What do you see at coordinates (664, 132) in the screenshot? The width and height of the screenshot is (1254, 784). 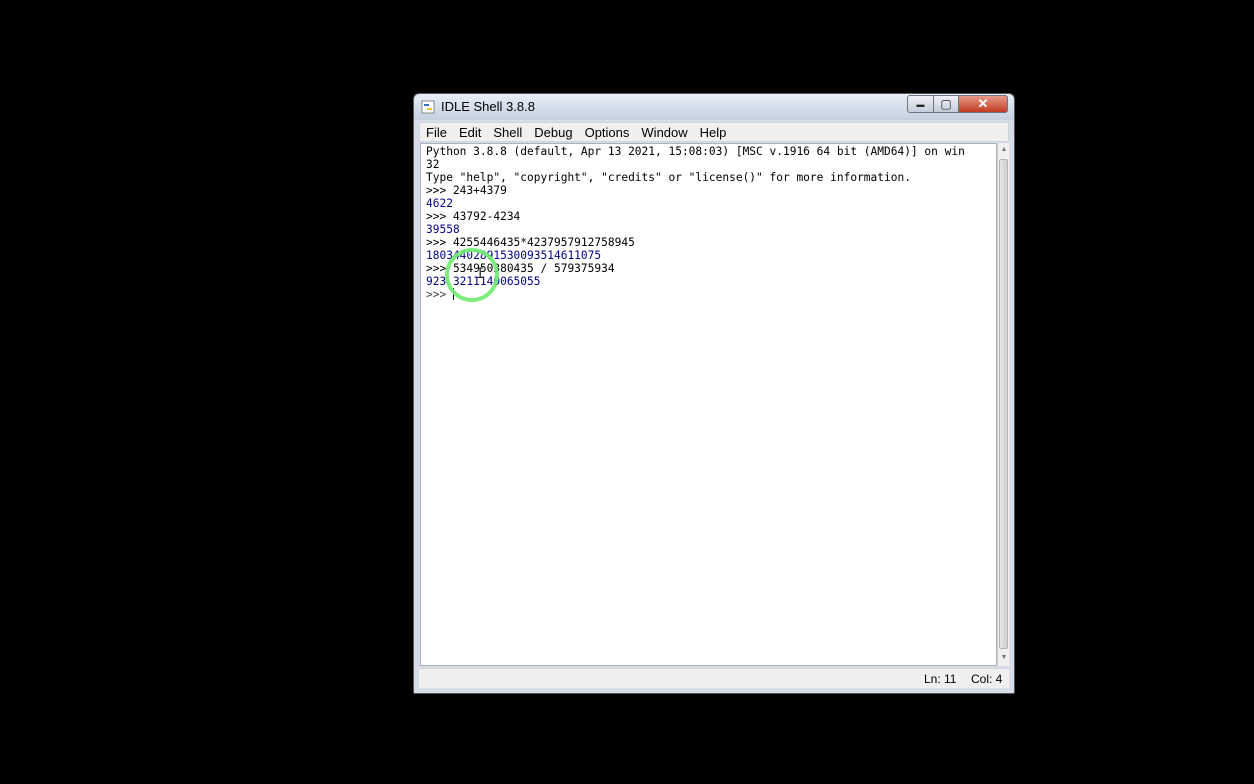 I see `menu-window: Window` at bounding box center [664, 132].